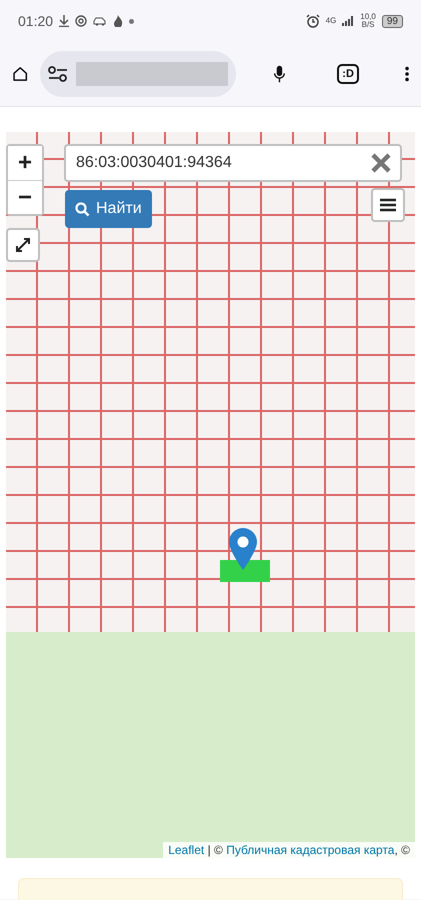 Image resolution: width=421 pixels, height=900 pixels. Describe the element at coordinates (82, 209) in the screenshot. I see `search-icon` at that location.